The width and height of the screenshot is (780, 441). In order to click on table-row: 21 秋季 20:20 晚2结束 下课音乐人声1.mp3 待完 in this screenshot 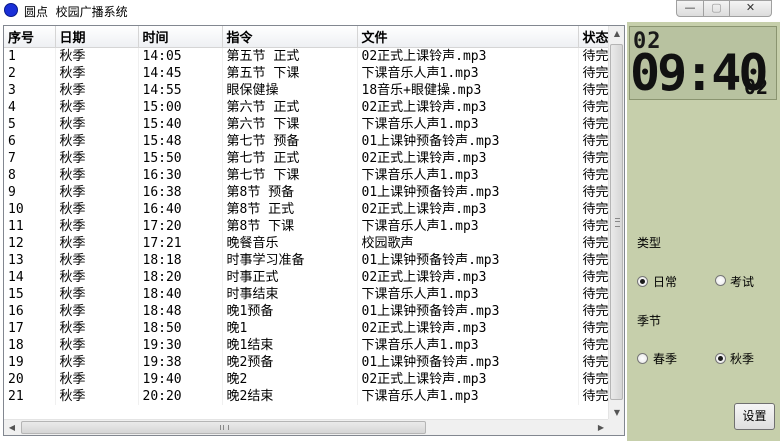, I will do `click(306, 396)`.